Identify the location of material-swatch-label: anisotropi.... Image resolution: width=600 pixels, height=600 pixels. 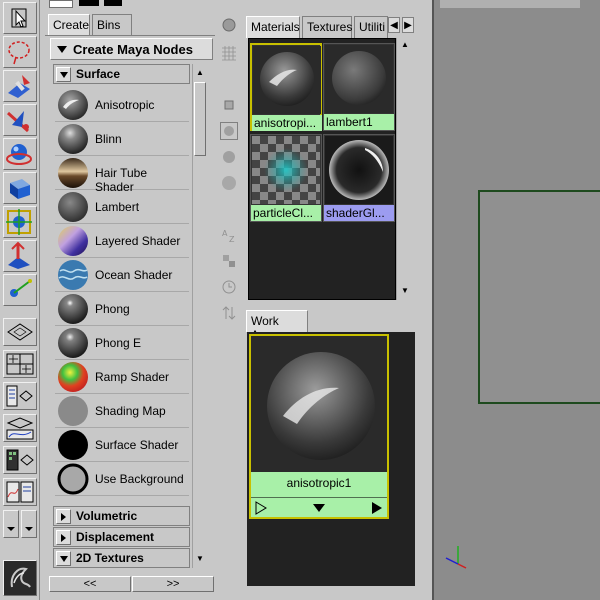
(287, 123).